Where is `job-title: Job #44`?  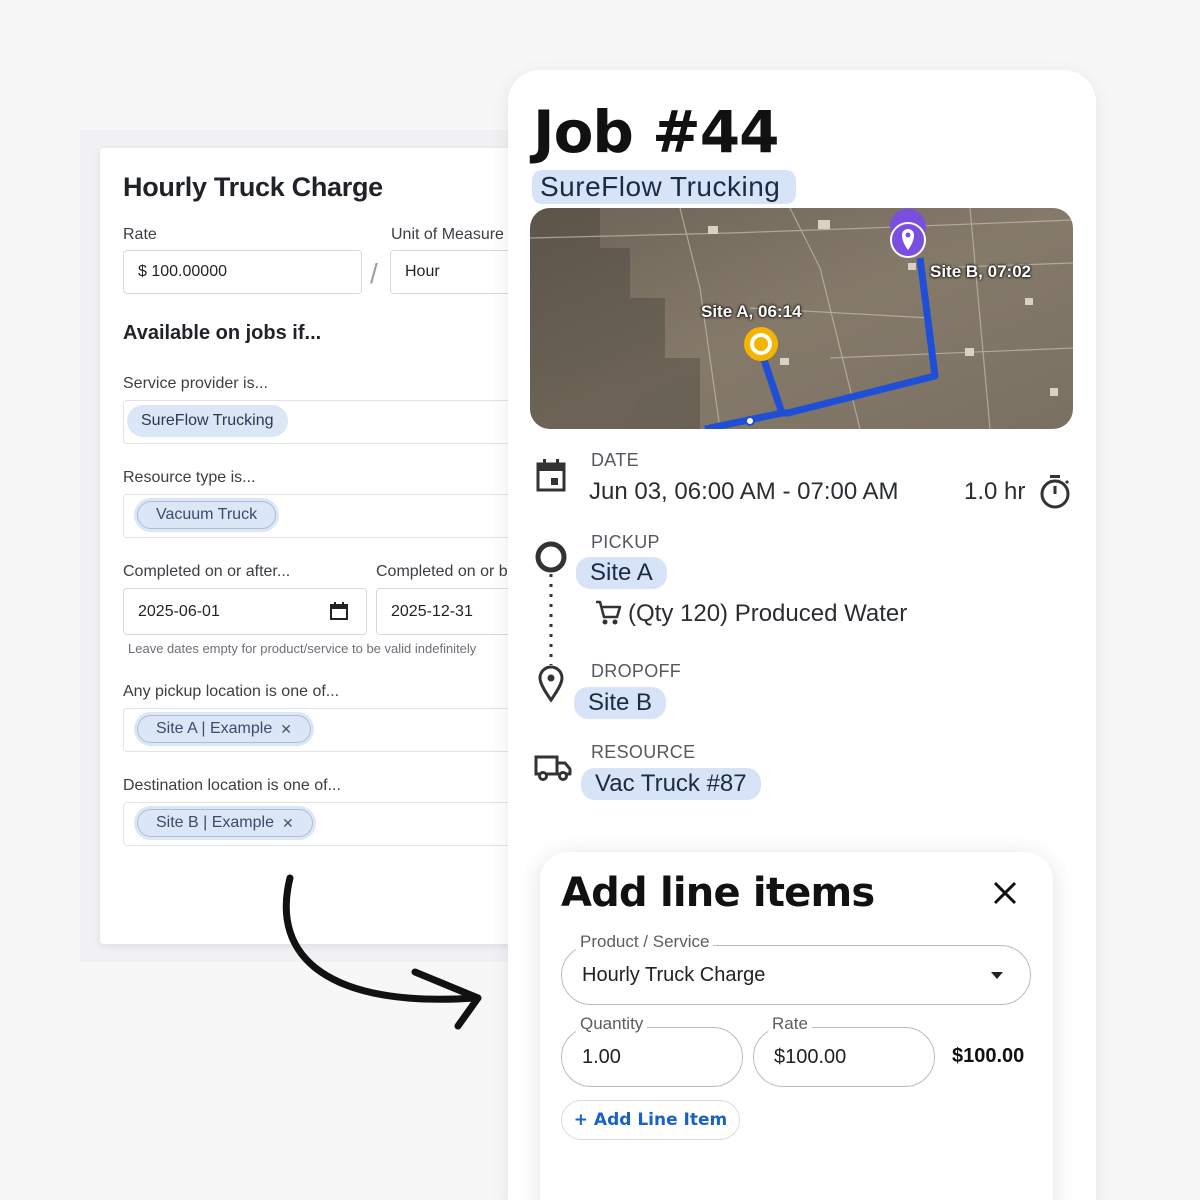
job-title: Job #44 is located at coordinates (656, 132).